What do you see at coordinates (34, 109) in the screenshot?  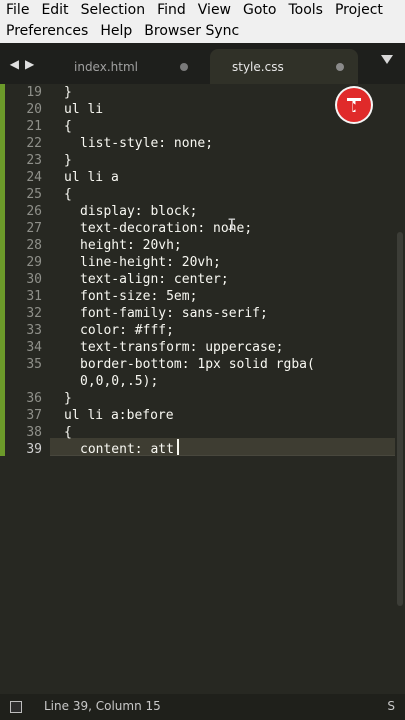 I see `line-number: 20` at bounding box center [34, 109].